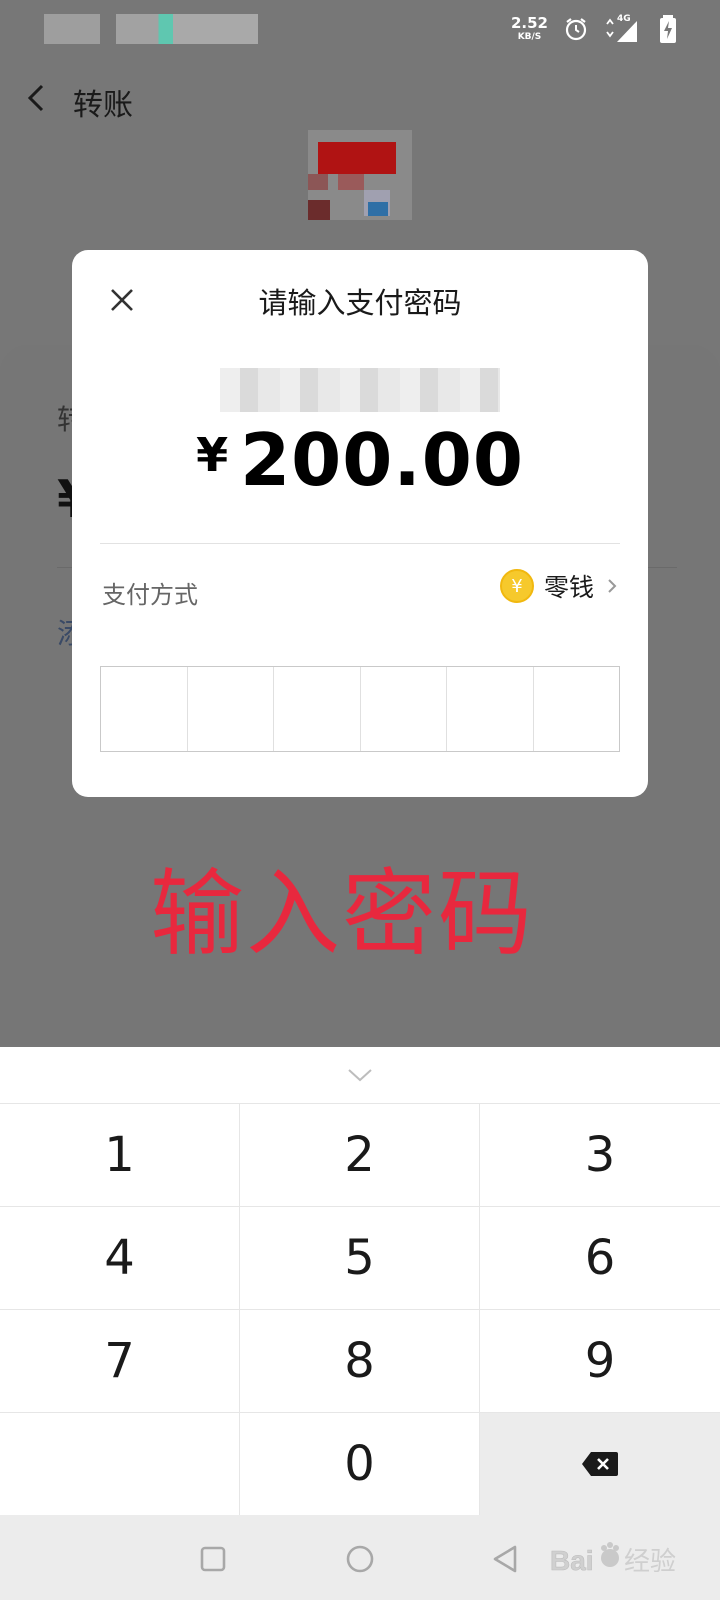 This screenshot has width=720, height=1600. Describe the element at coordinates (624, 19) in the screenshot. I see `network-type: 4G` at that location.